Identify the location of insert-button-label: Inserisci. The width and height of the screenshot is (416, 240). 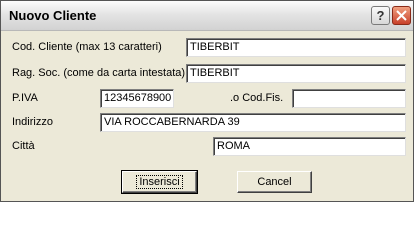
(159, 182).